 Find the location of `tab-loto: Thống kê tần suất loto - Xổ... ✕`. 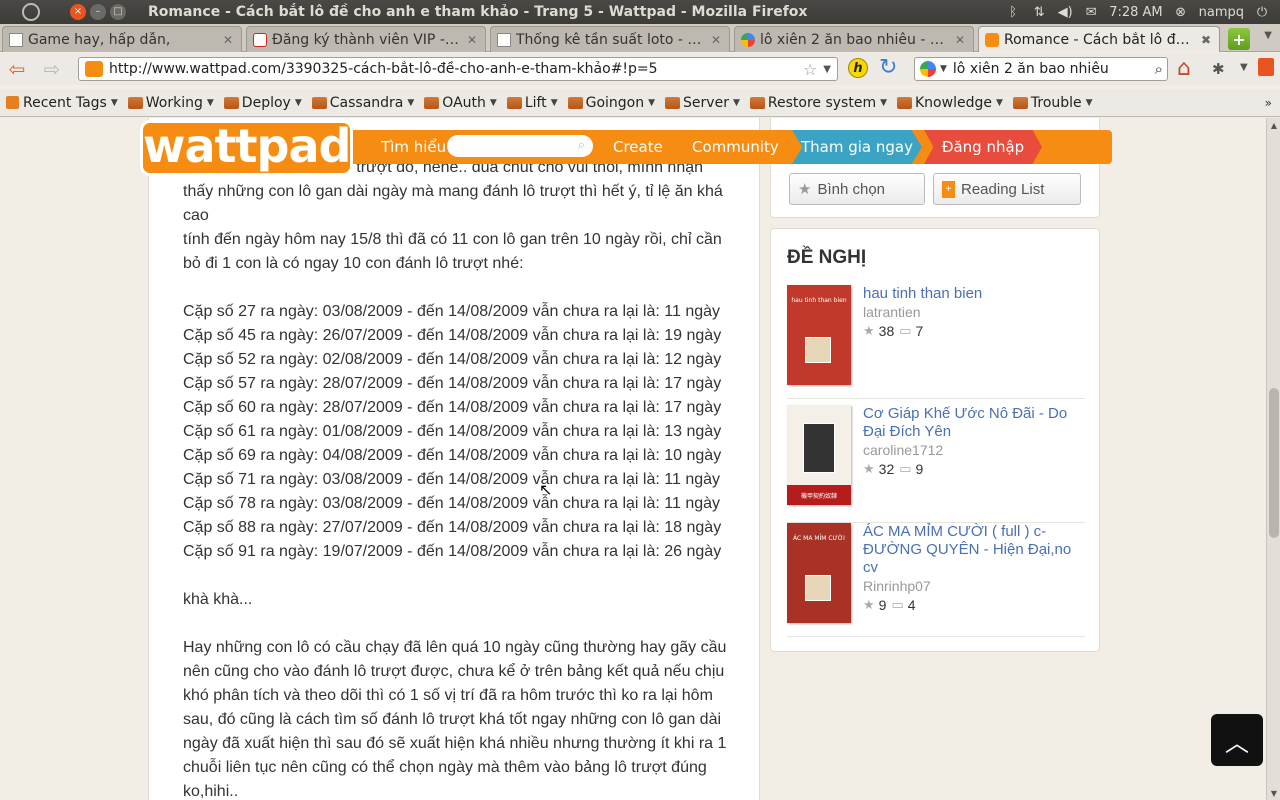

tab-loto: Thống kê tần suất loto - Xổ... ✕ is located at coordinates (610, 39).